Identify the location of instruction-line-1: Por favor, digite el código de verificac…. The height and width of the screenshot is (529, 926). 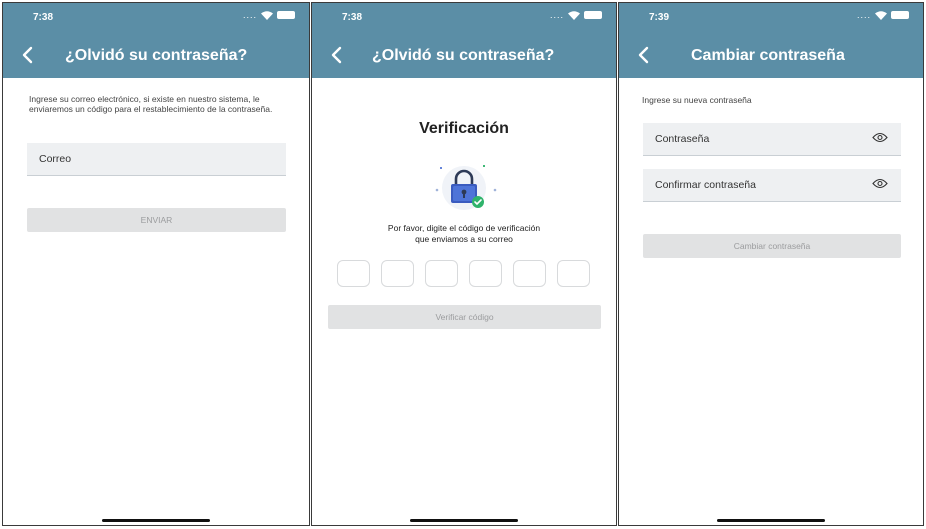
(464, 228).